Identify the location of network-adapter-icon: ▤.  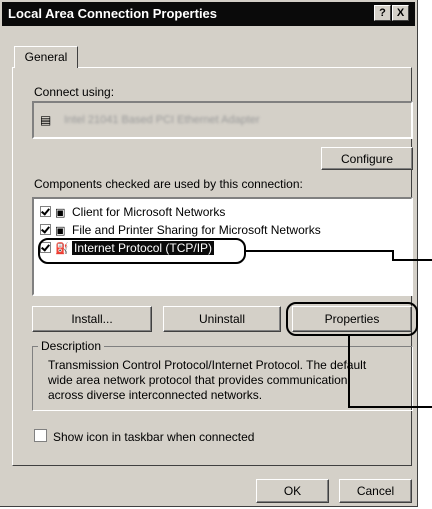
(46, 120).